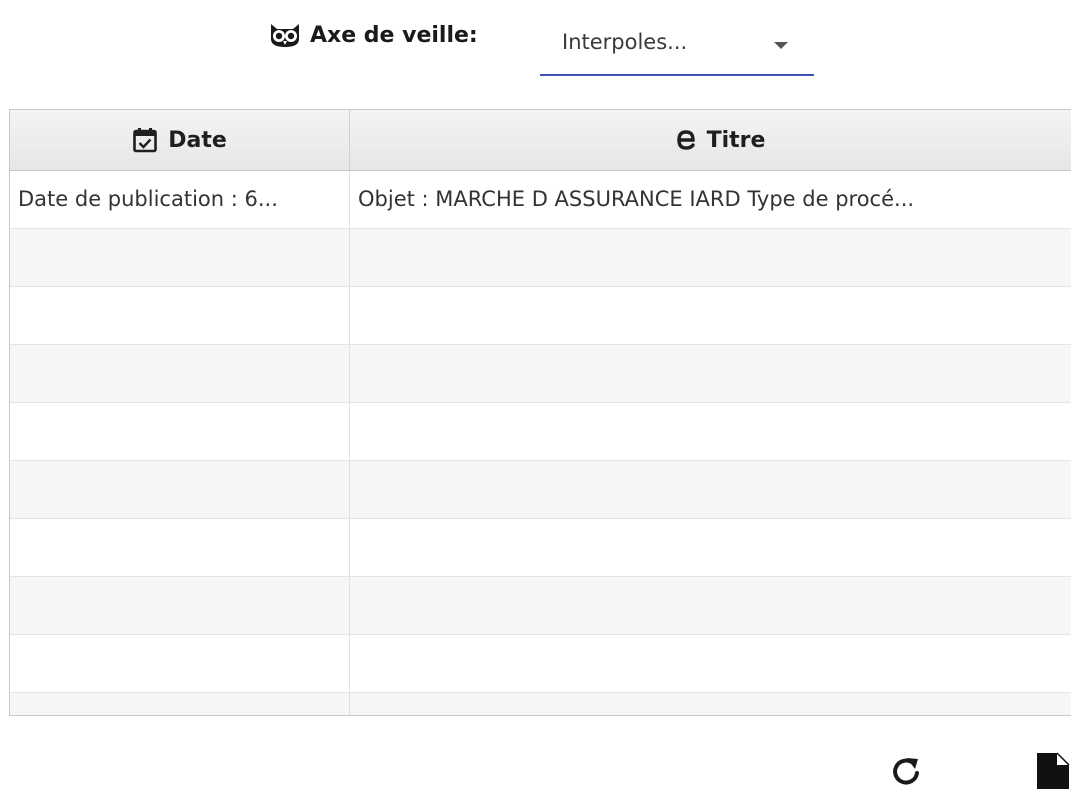 The image size is (1071, 789). I want to click on column-header-titre-label: Titre, so click(736, 140).